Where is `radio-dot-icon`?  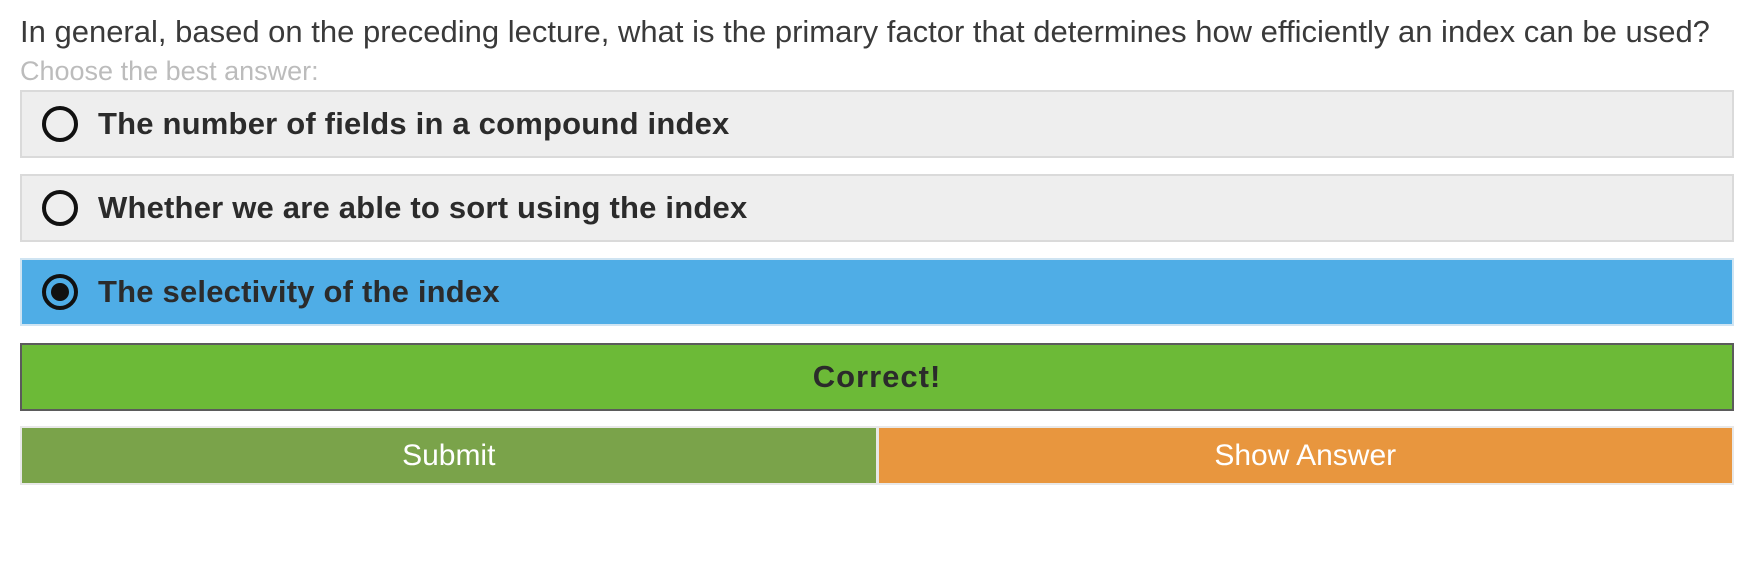
radio-dot-icon is located at coordinates (60, 292).